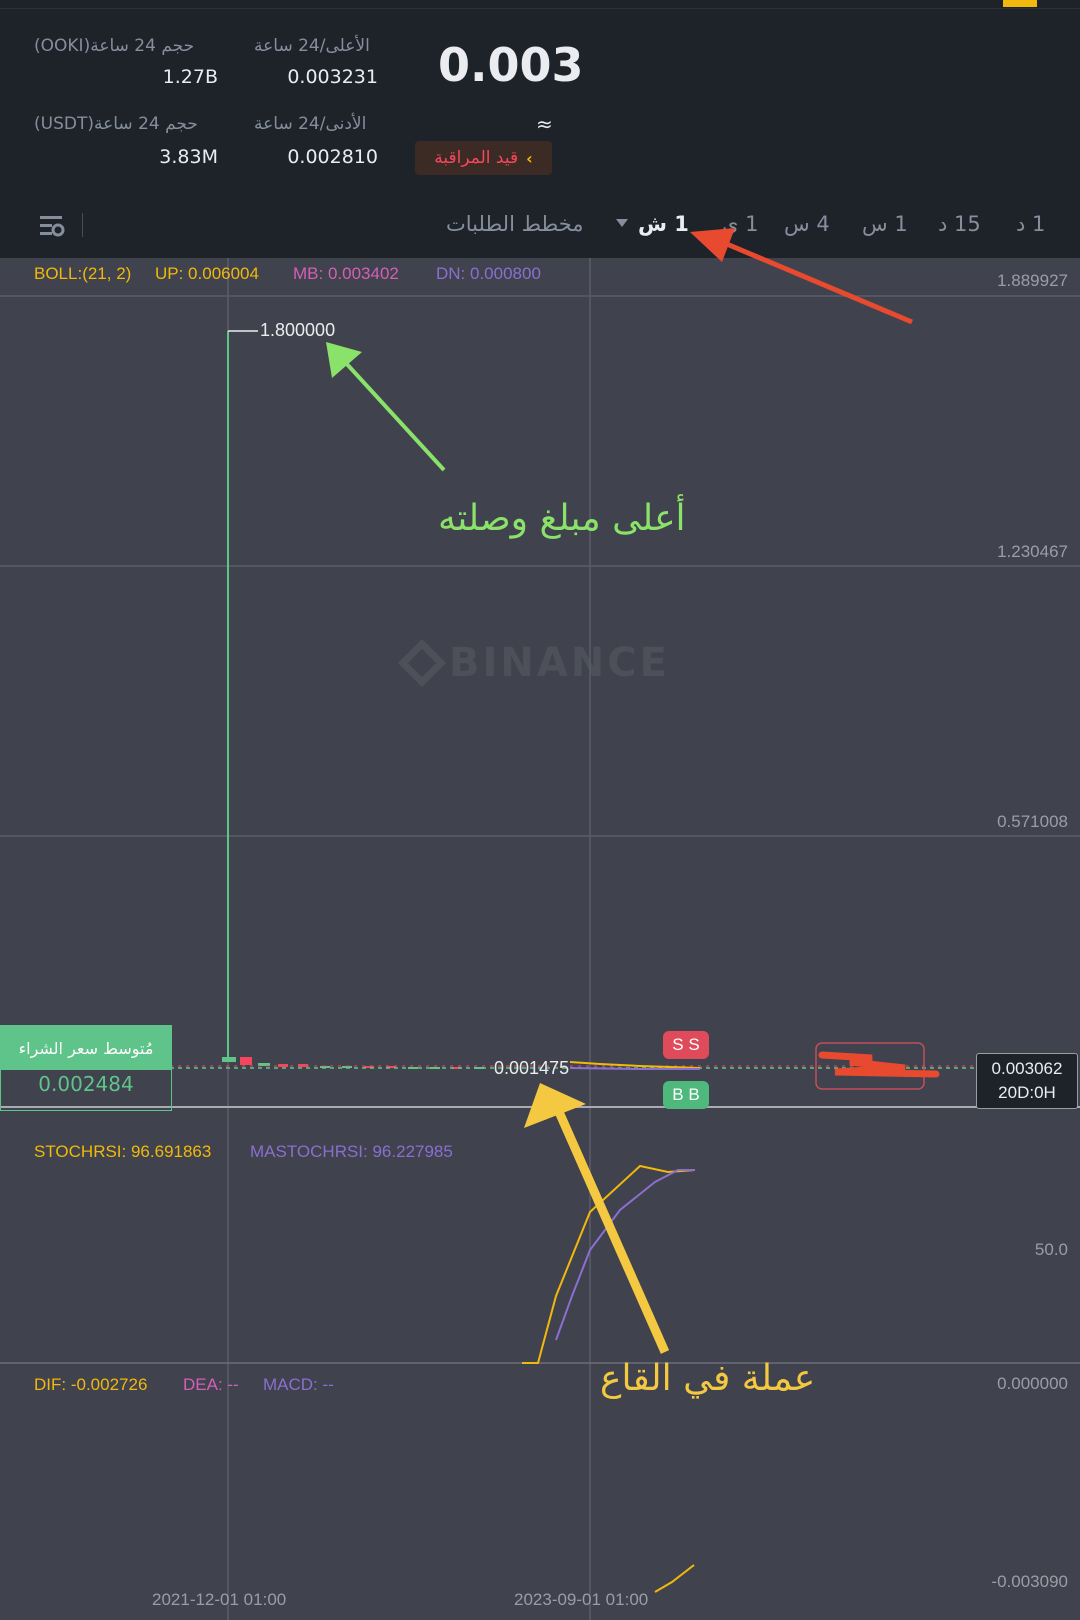  What do you see at coordinates (86, 1084) in the screenshot?
I see `avg-buy-price-value: 0.002484` at bounding box center [86, 1084].